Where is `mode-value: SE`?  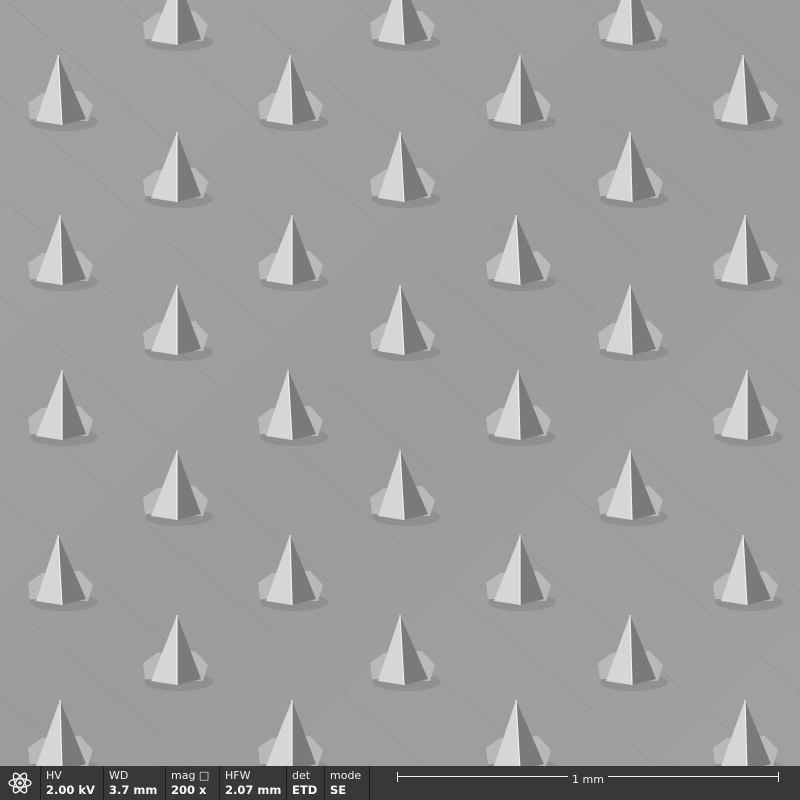
mode-value: SE is located at coordinates (338, 789).